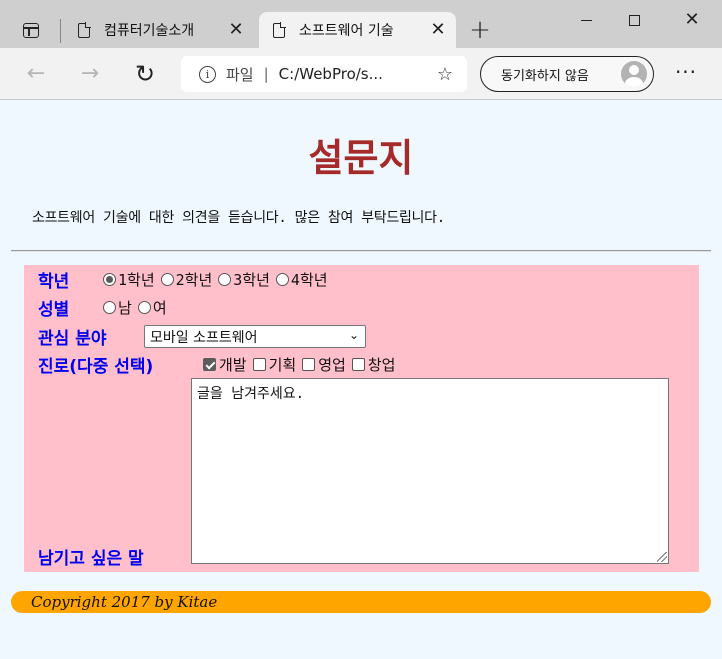  Describe the element at coordinates (117, 307) in the screenshot. I see `gender-option-male: 남` at that location.